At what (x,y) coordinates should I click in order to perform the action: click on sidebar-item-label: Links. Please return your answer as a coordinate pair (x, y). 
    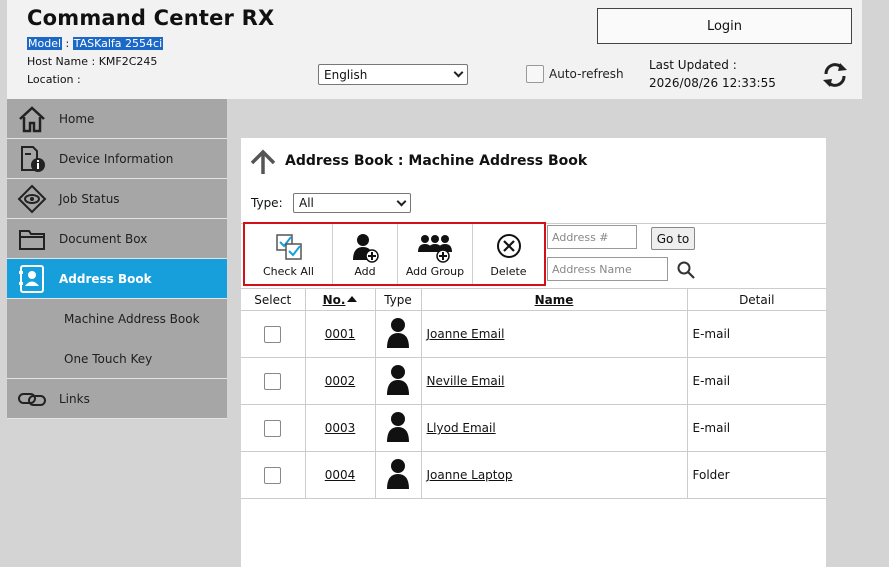
    Looking at the image, I should click on (74, 398).